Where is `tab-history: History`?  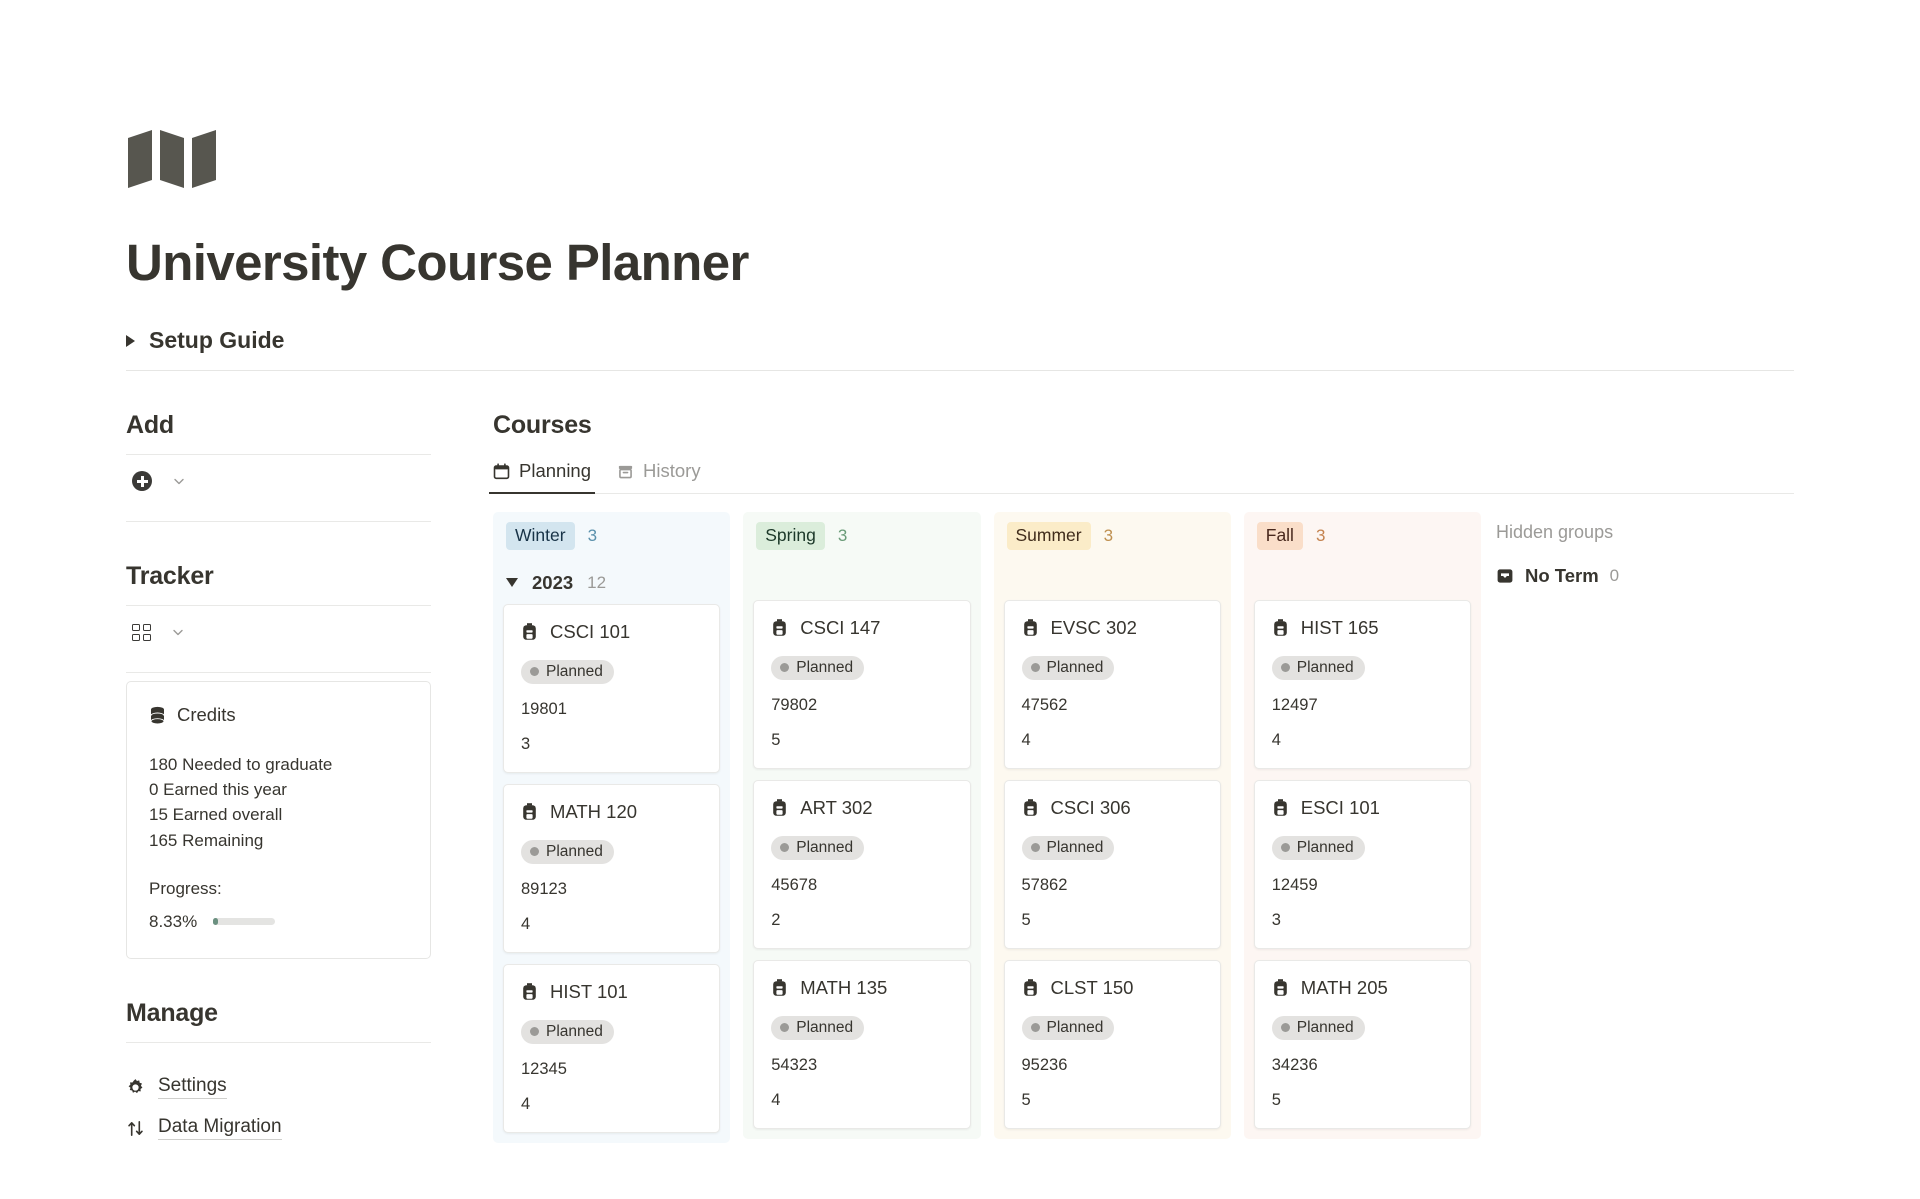
tab-history: History is located at coordinates (659, 477).